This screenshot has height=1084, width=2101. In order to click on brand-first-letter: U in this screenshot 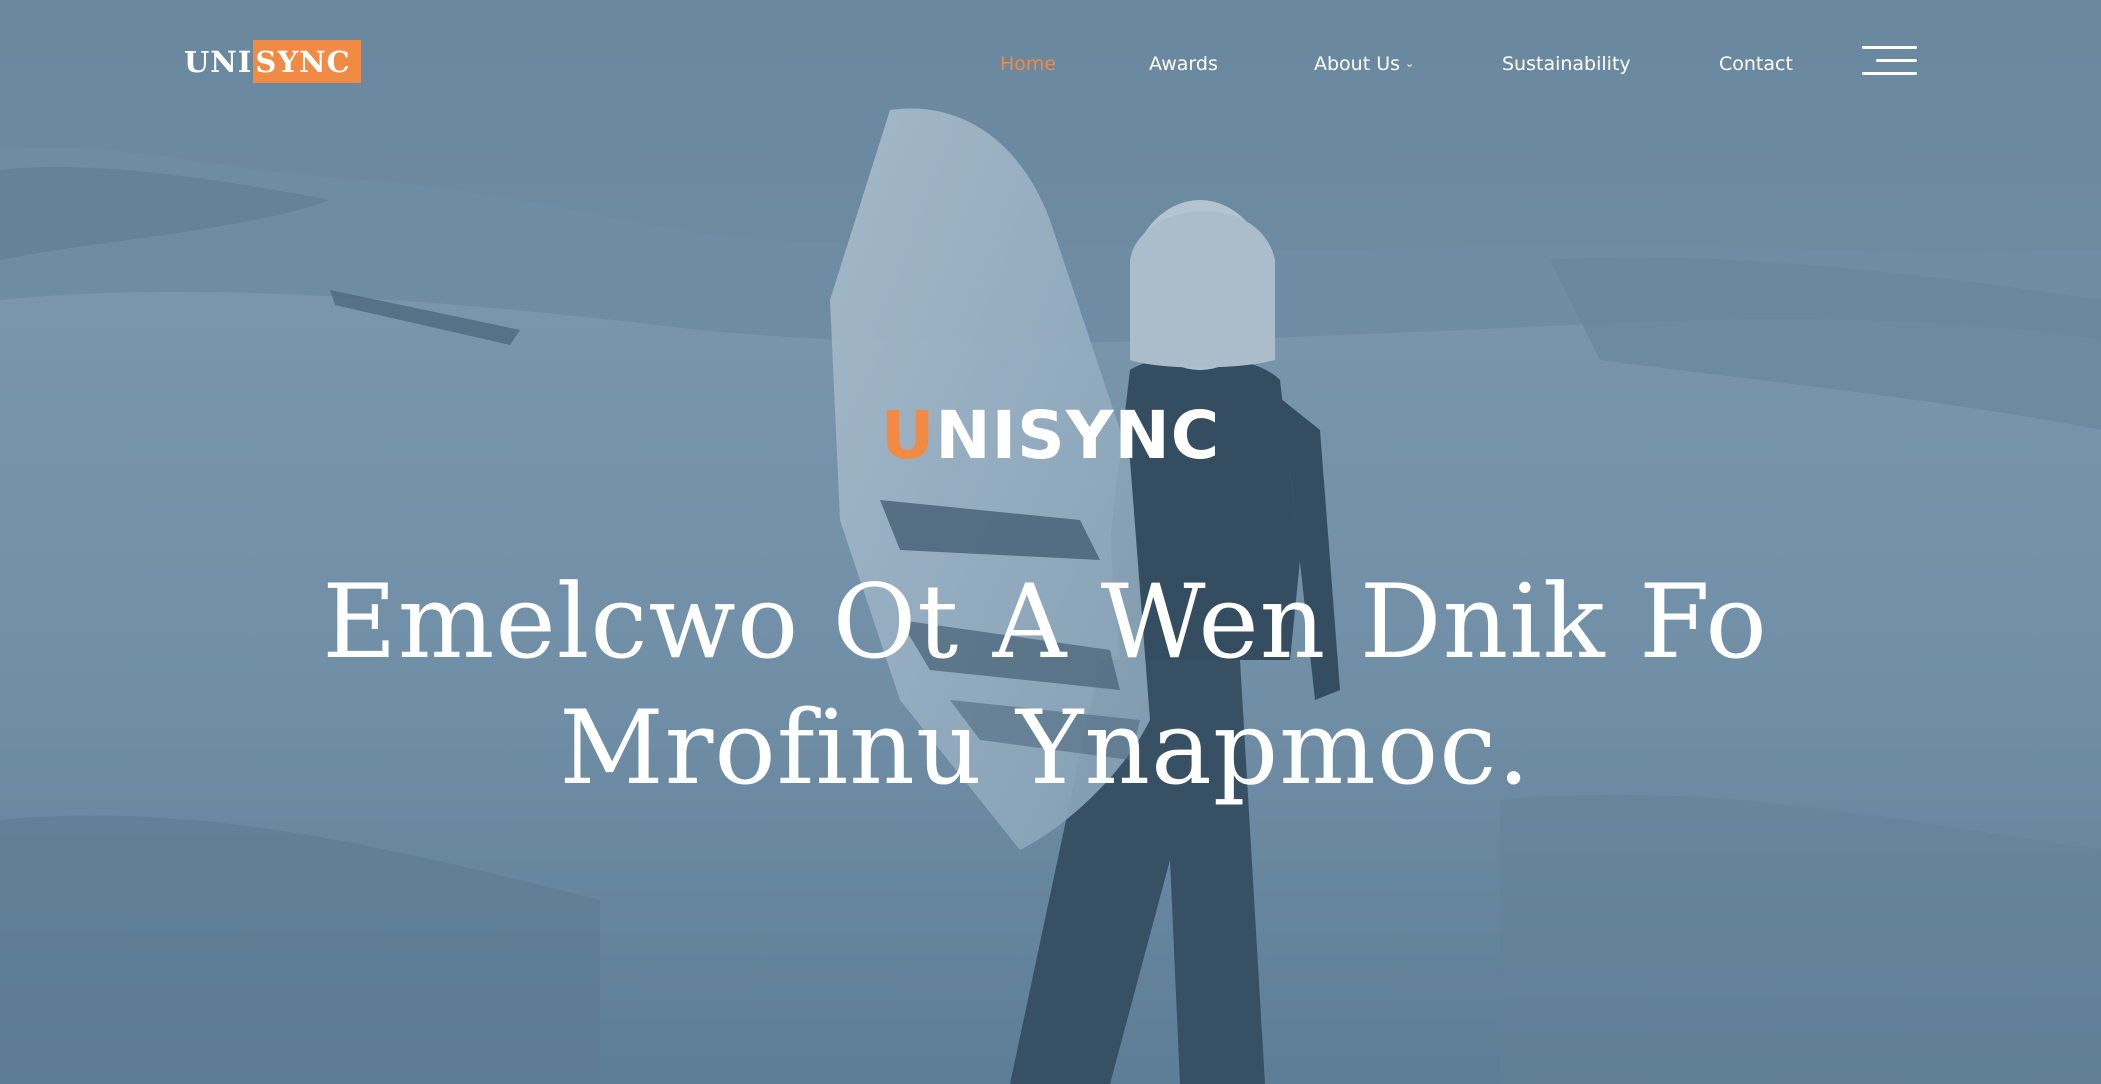, I will do `click(908, 435)`.